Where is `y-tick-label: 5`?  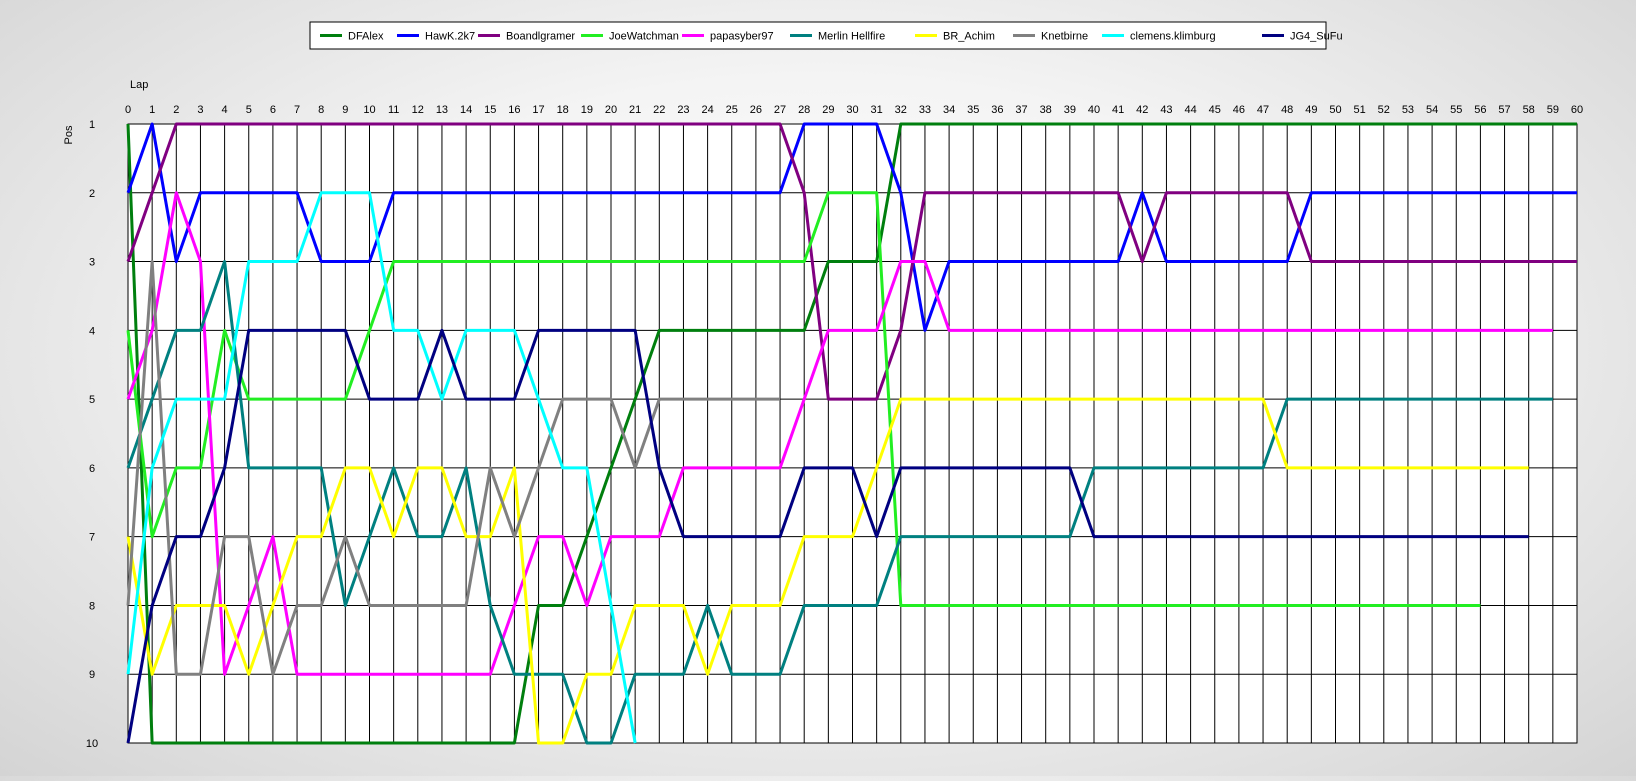
y-tick-label: 5 is located at coordinates (92, 400).